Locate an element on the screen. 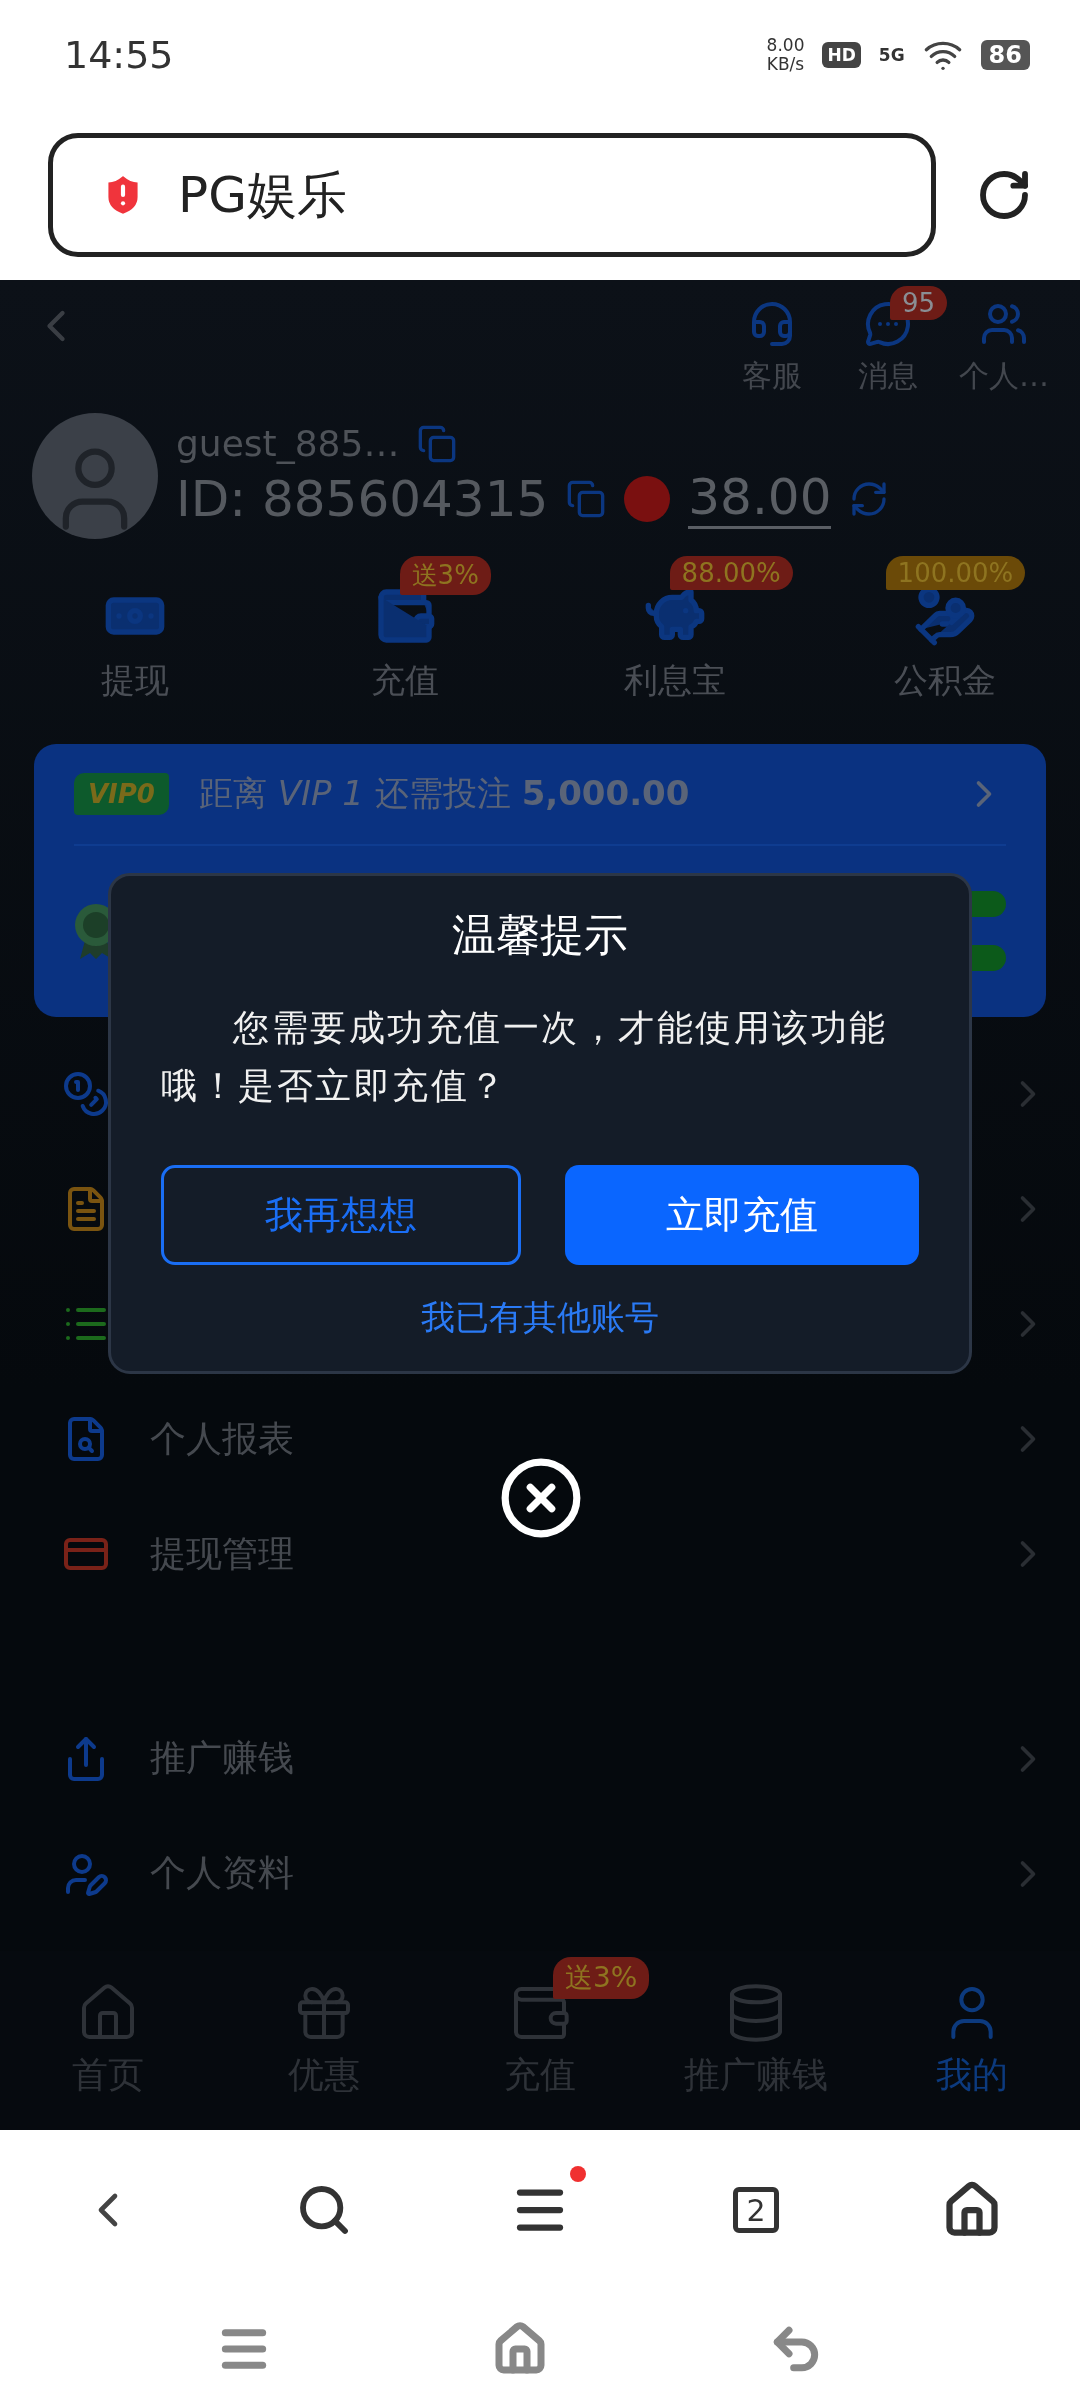  balance: 38.00 is located at coordinates (760, 499).